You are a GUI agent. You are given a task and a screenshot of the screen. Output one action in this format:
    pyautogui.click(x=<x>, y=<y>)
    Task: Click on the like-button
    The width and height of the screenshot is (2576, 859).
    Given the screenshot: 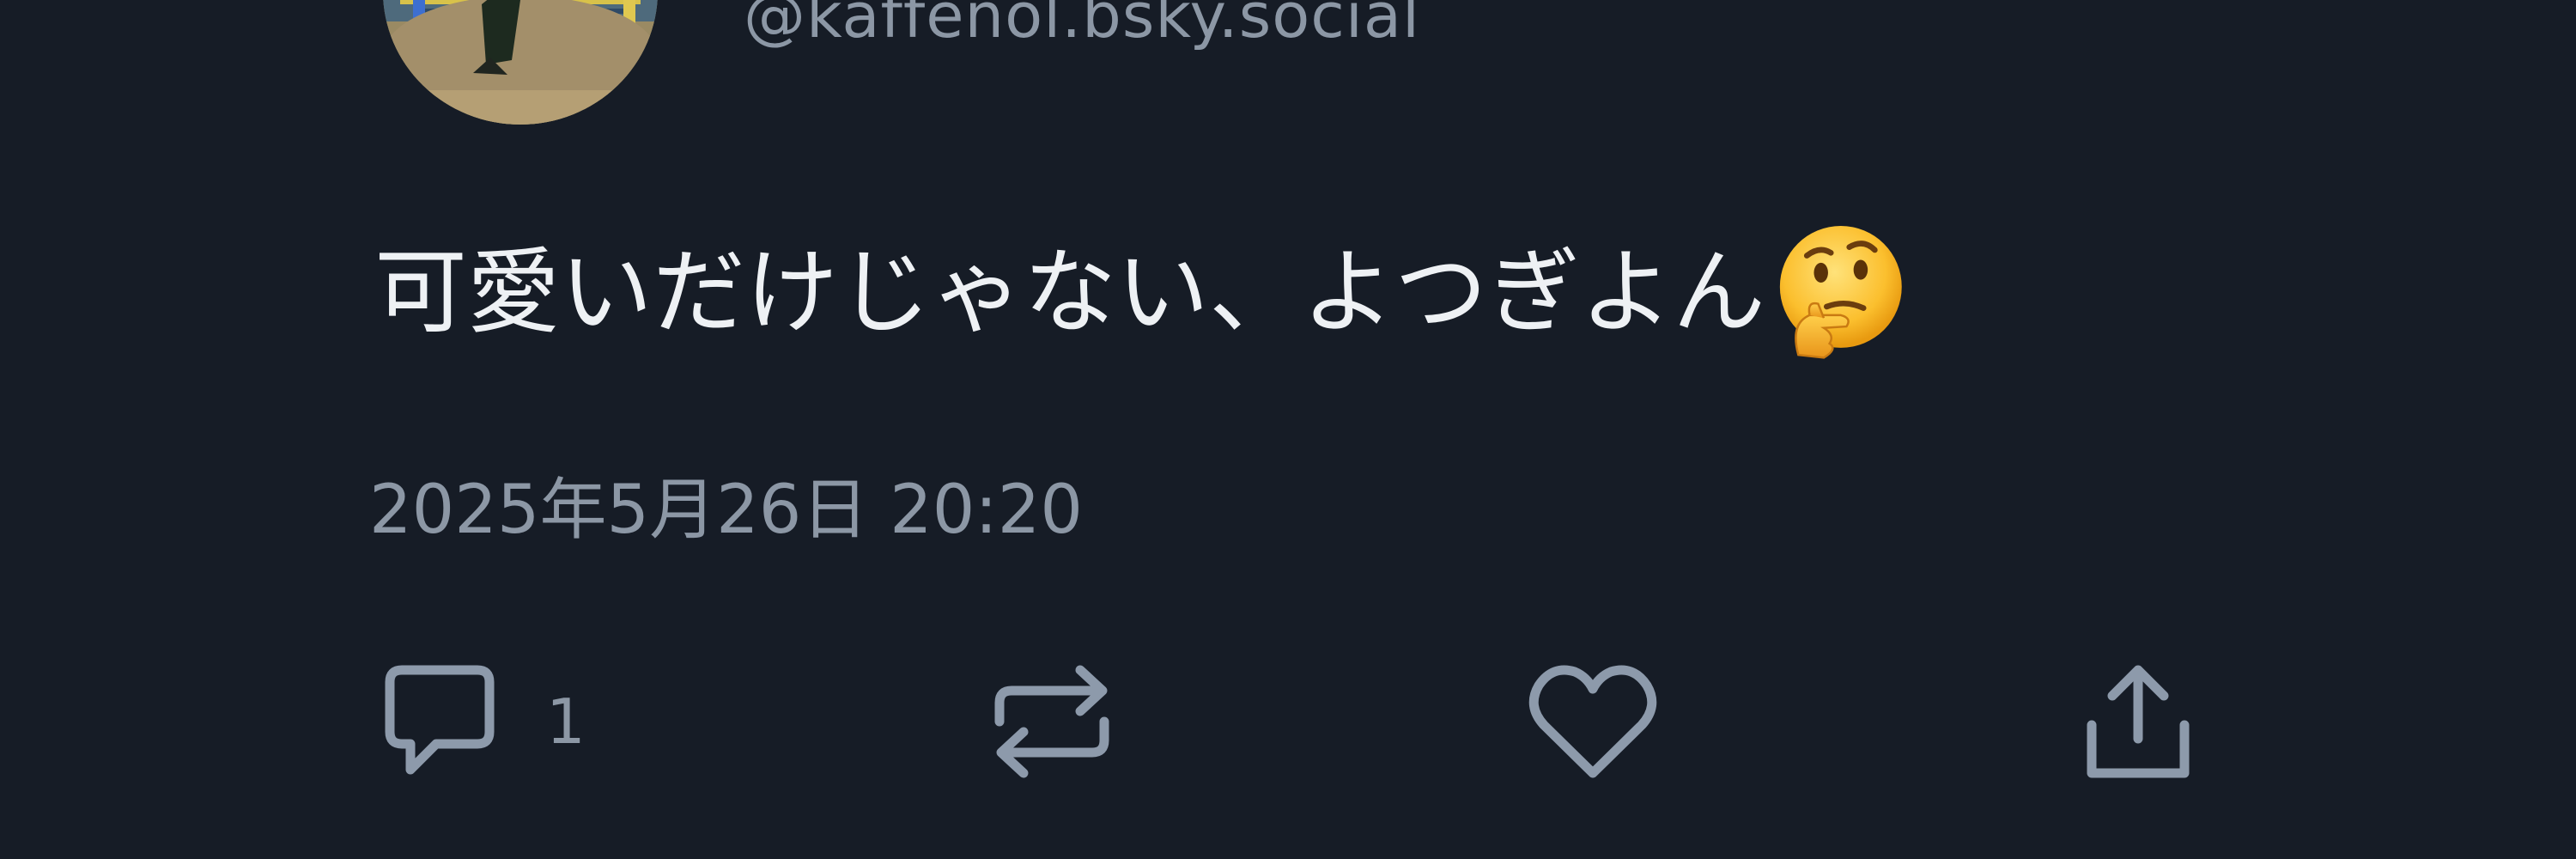 What is the action you would take?
    pyautogui.click(x=1593, y=722)
    